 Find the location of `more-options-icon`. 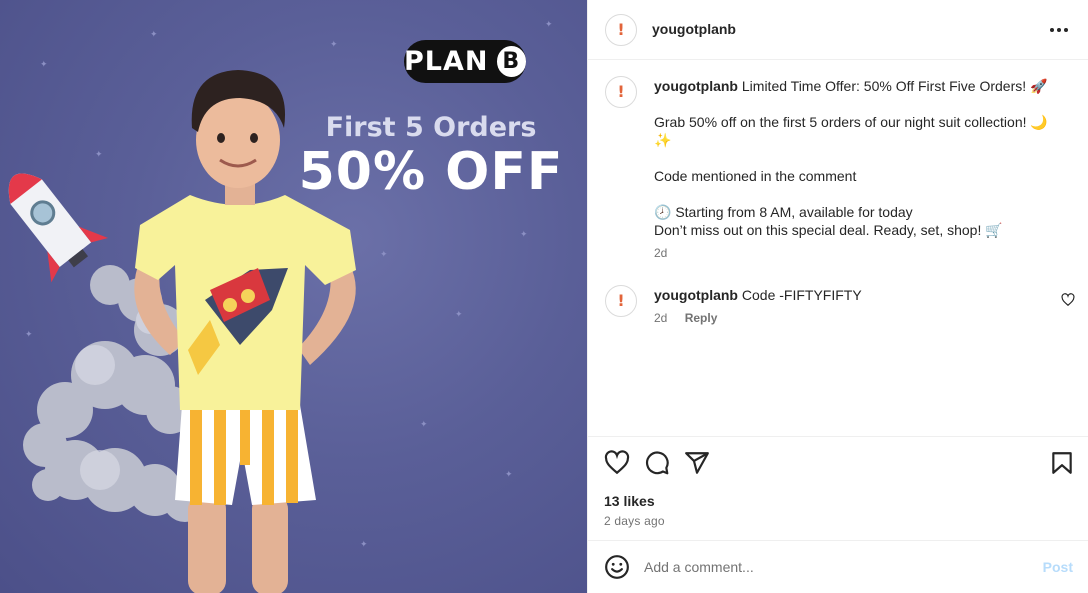

more-options-icon is located at coordinates (1059, 30).